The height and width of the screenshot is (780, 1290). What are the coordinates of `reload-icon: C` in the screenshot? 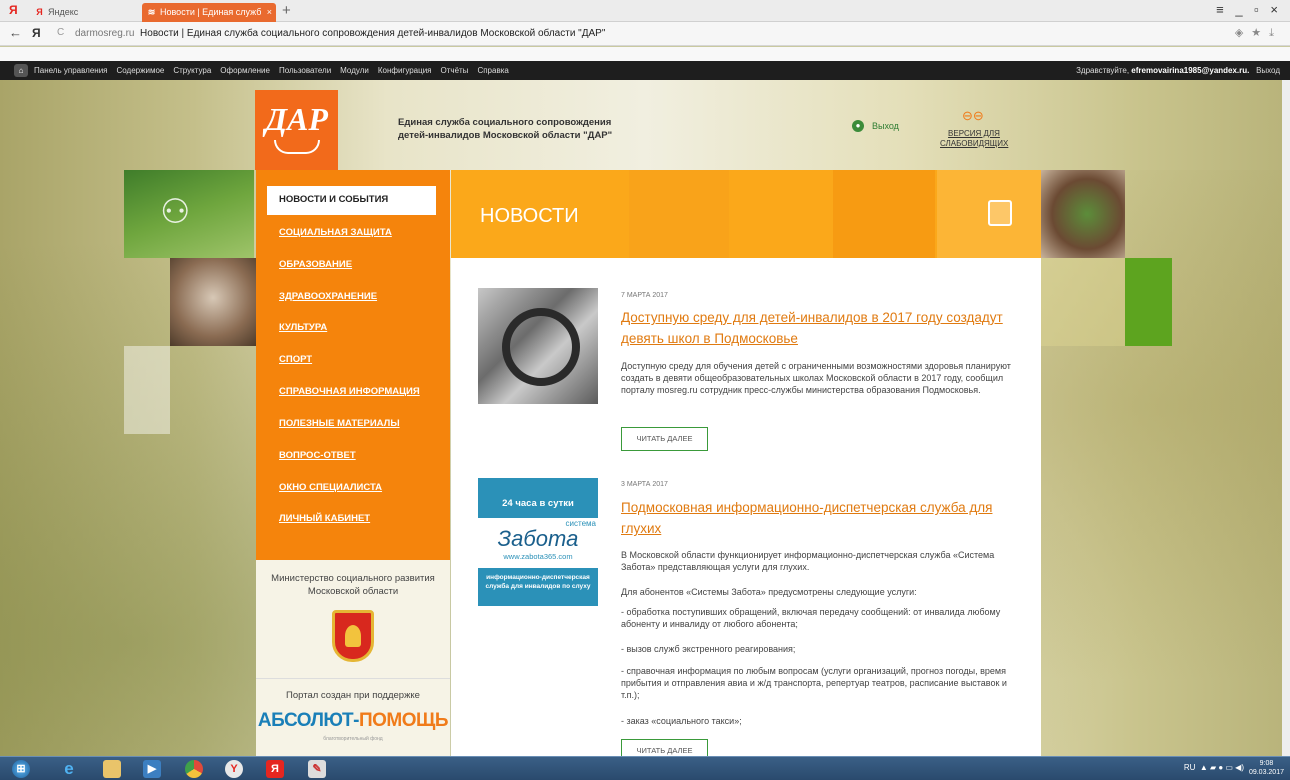 It's located at (60, 32).